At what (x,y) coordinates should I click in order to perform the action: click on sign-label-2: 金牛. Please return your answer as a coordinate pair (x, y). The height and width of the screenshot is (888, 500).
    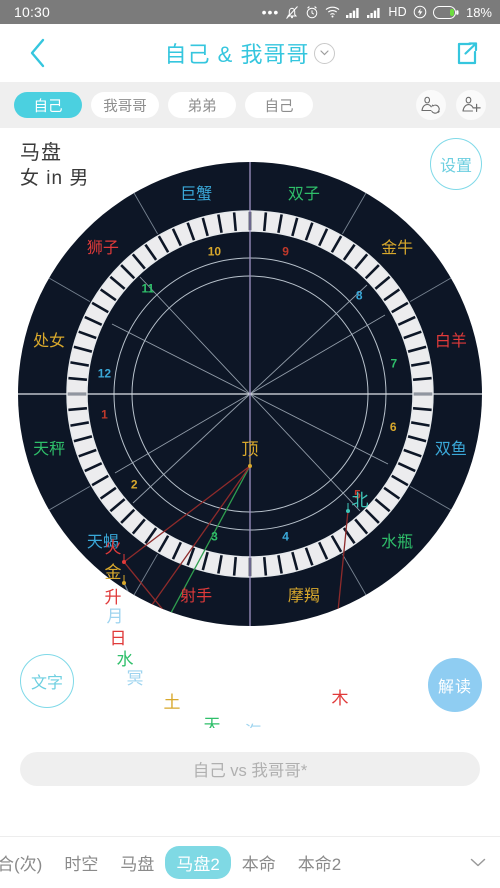
    Looking at the image, I should click on (397, 248).